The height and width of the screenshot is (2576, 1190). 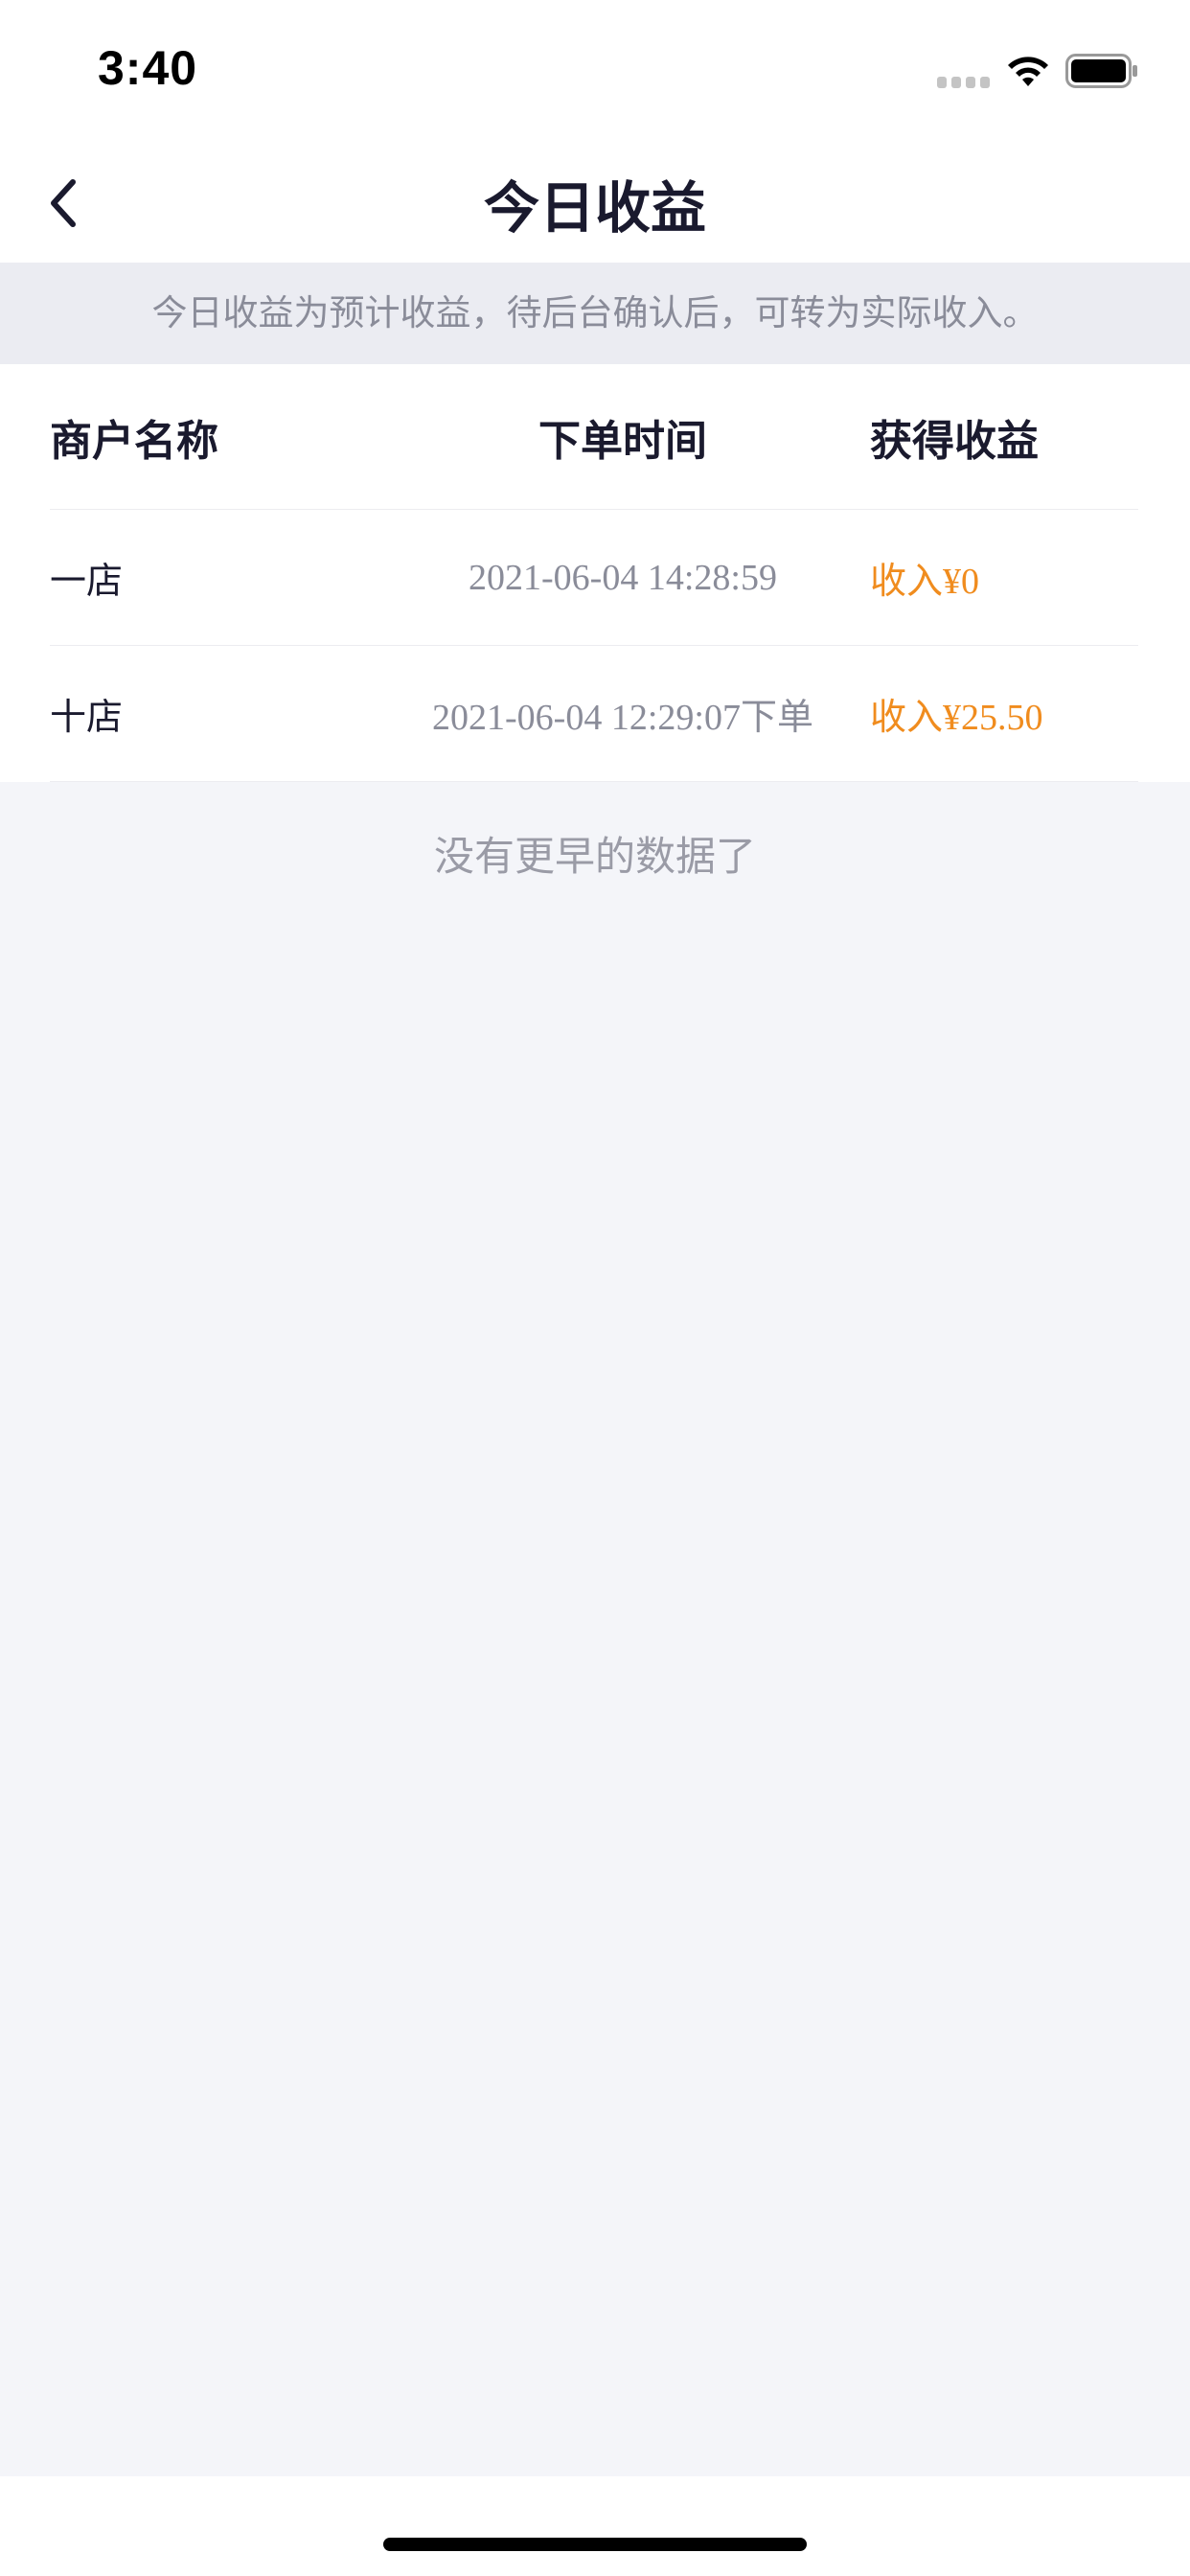 I want to click on bottom-safe-area, so click(x=595, y=2526).